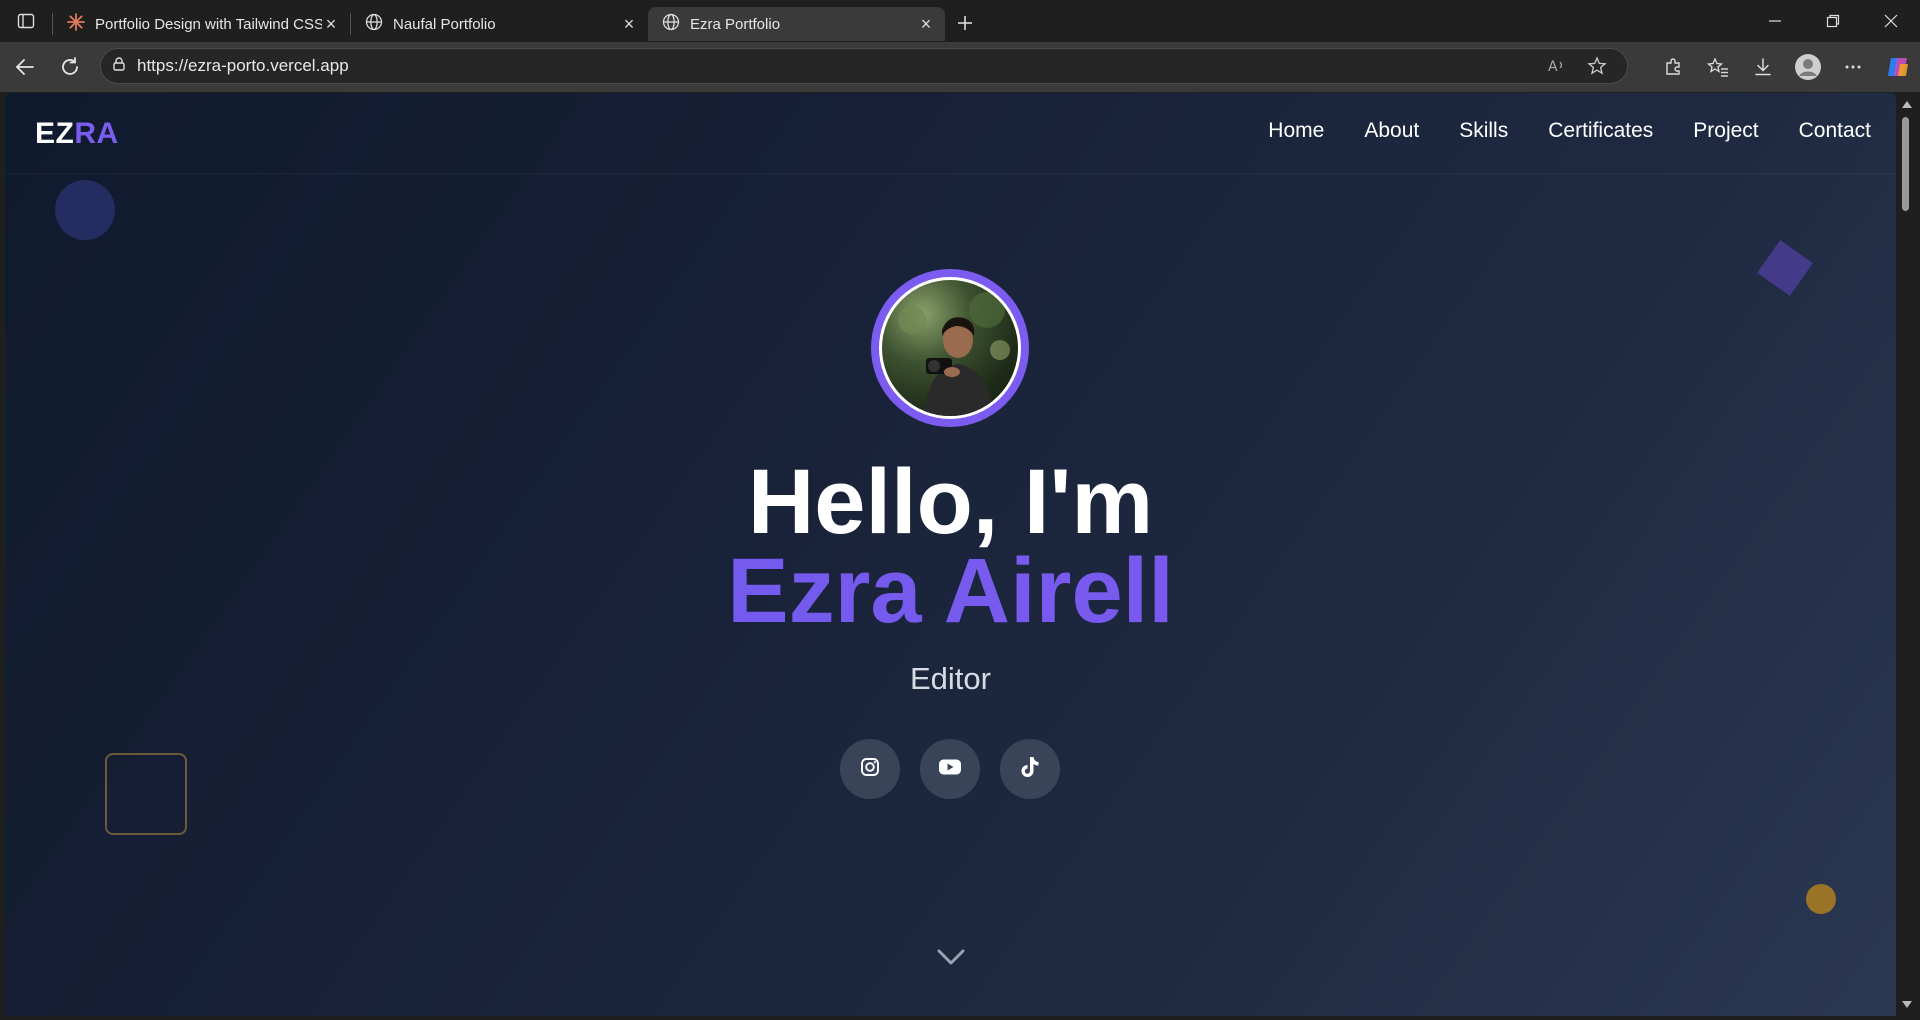 This screenshot has width=1920, height=1020. What do you see at coordinates (69, 67) in the screenshot?
I see `refresh-icon` at bounding box center [69, 67].